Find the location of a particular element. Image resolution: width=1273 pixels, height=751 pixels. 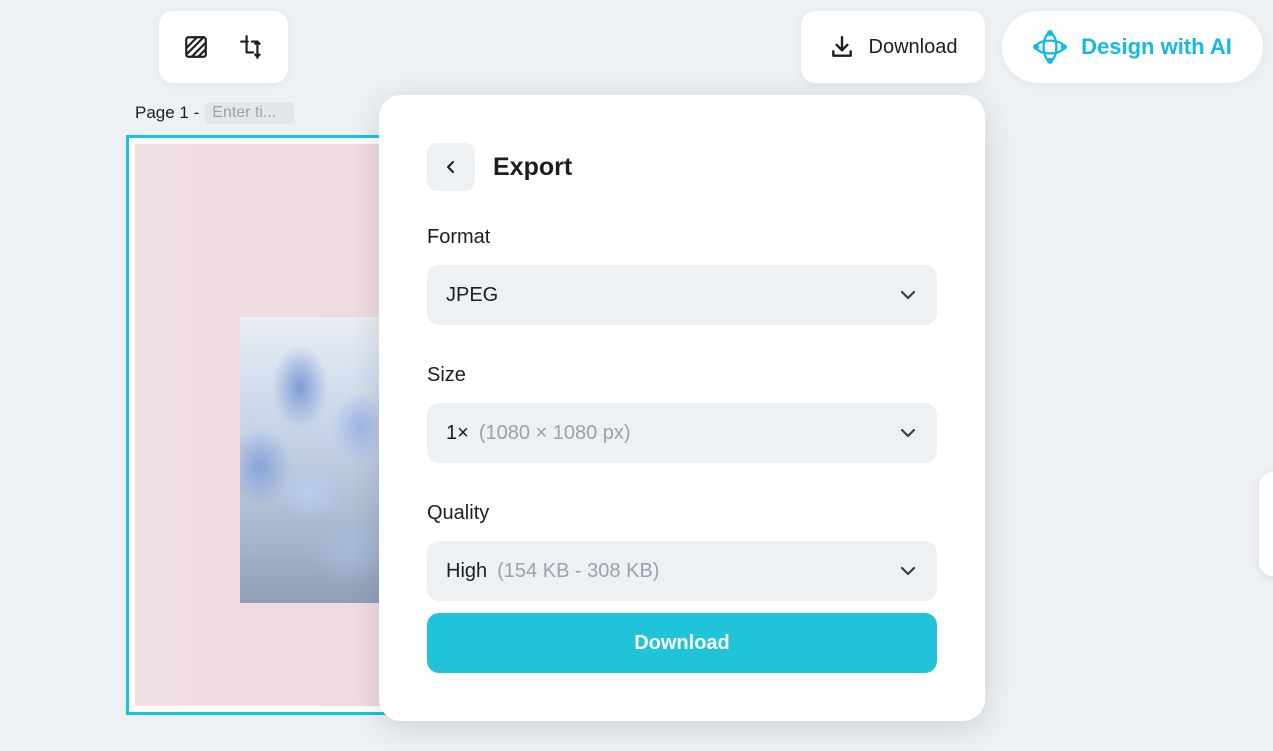

resize-button is located at coordinates (252, 47).